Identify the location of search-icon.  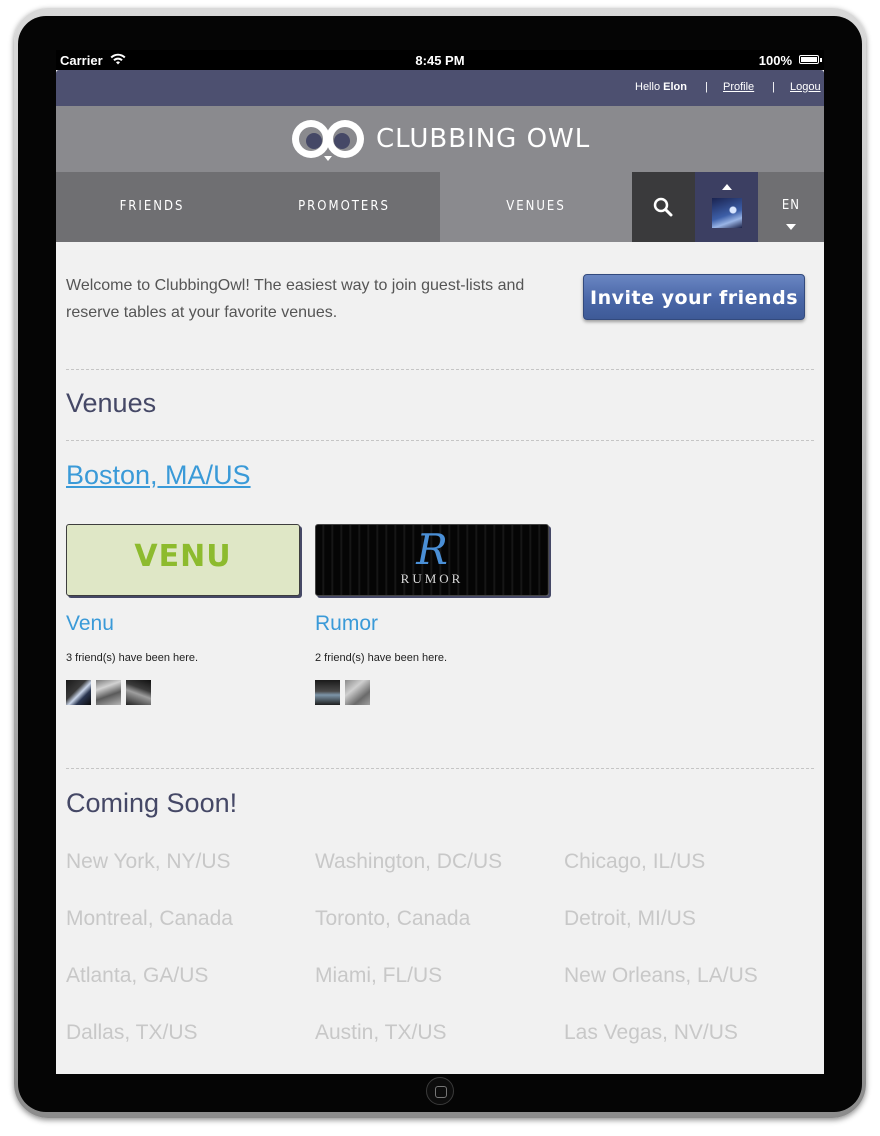
(663, 207).